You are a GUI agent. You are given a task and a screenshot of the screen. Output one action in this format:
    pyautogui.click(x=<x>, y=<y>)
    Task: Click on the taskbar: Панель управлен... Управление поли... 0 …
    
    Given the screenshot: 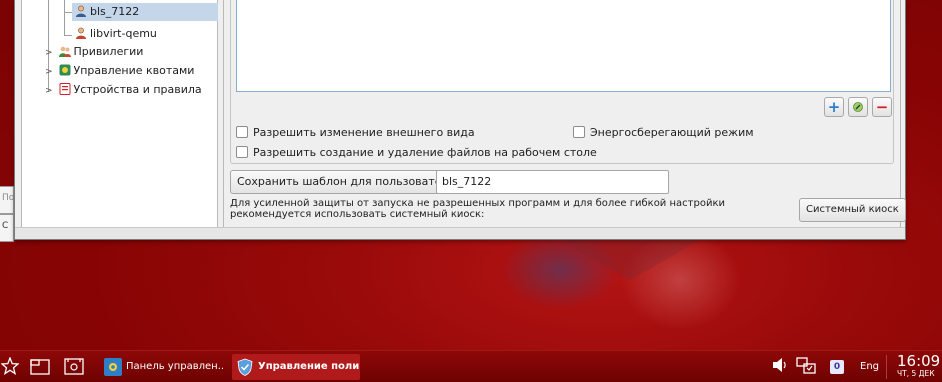 What is the action you would take?
    pyautogui.click(x=471, y=366)
    